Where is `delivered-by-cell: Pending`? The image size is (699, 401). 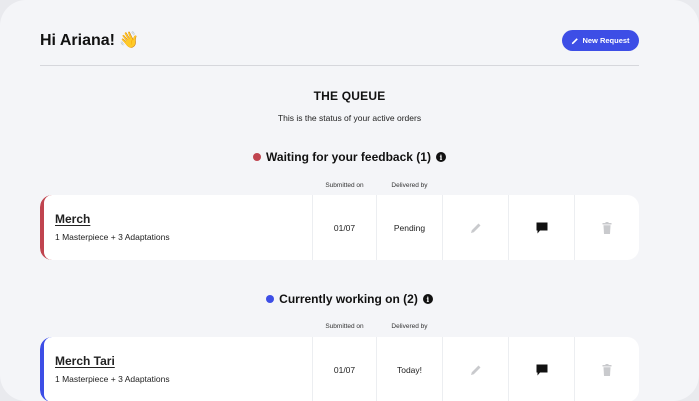
delivered-by-cell: Pending is located at coordinates (409, 227).